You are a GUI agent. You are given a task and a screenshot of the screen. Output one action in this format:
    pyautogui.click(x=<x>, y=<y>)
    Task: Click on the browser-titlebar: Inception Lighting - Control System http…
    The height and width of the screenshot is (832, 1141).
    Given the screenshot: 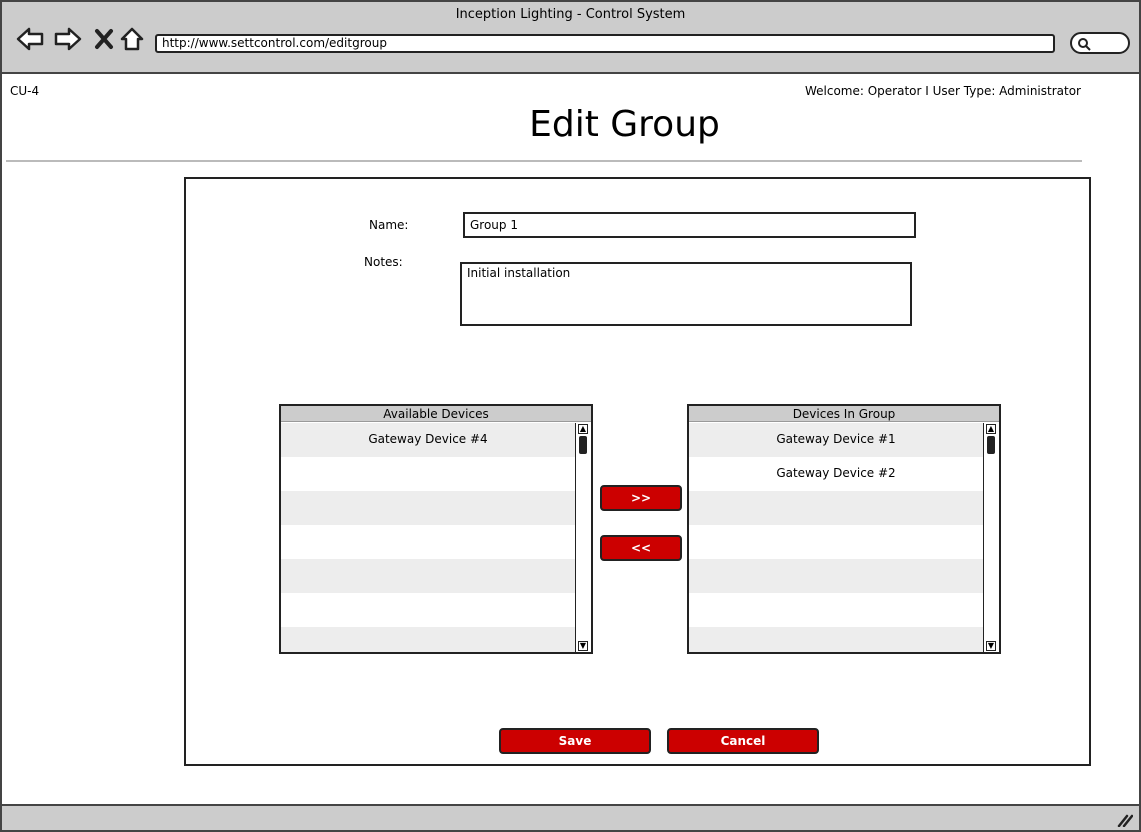 What is the action you would take?
    pyautogui.click(x=570, y=38)
    